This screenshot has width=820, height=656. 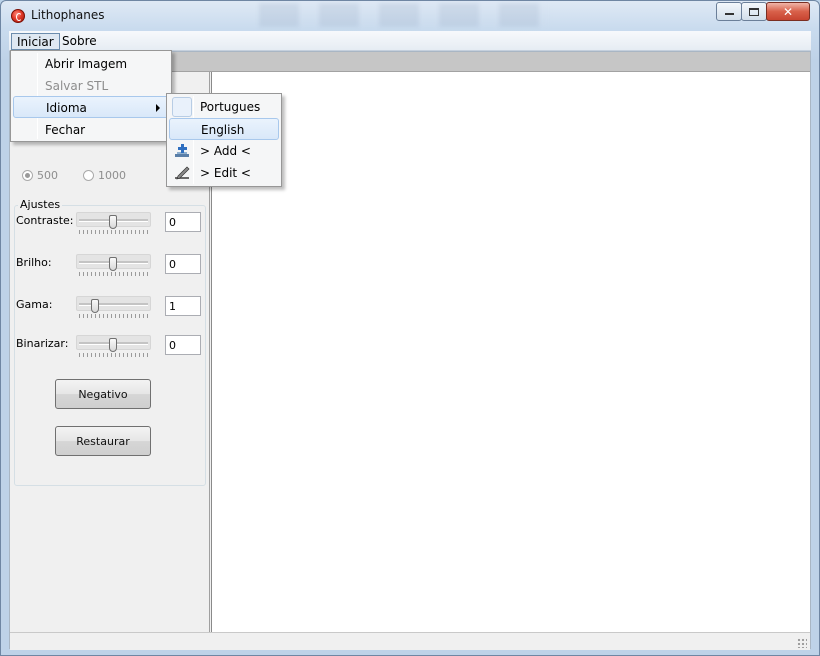 I want to click on slider-label: Contraste:, so click(x=45, y=220).